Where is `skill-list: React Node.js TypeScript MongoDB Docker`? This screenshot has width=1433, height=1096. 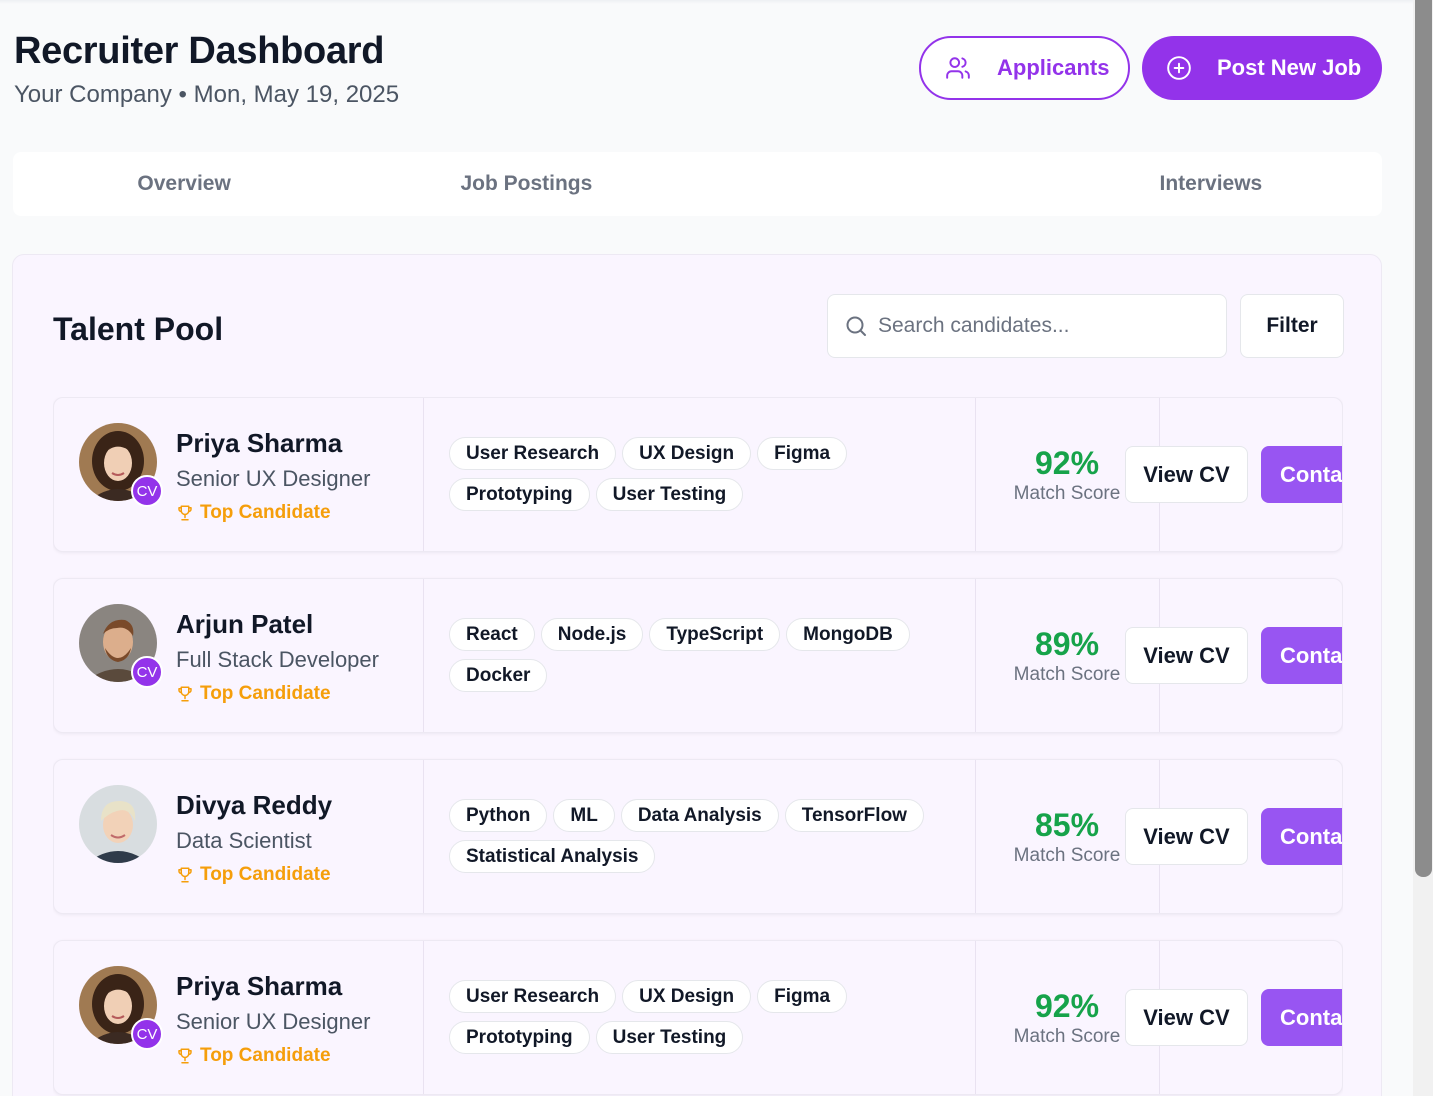 skill-list: React Node.js TypeScript MongoDB Docker is located at coordinates (699, 655).